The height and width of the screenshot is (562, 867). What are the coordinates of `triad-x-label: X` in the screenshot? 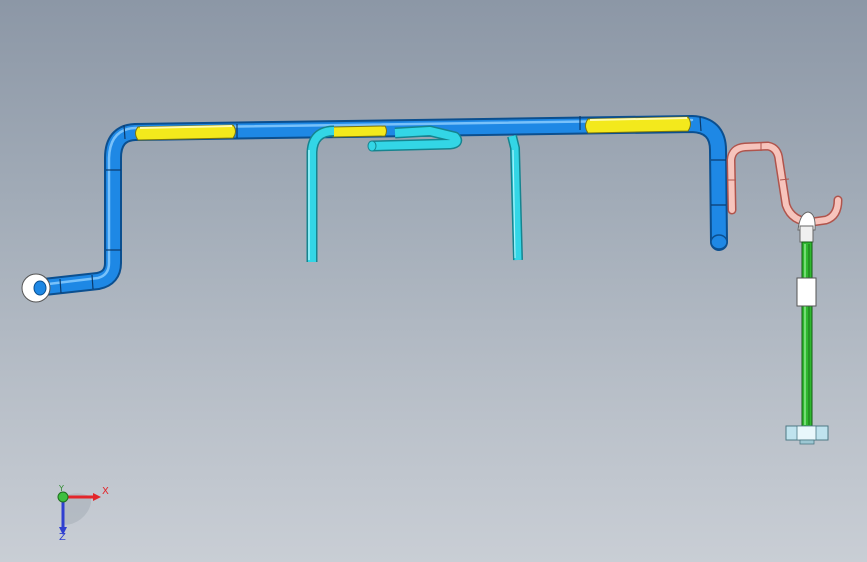 It's located at (105, 491).